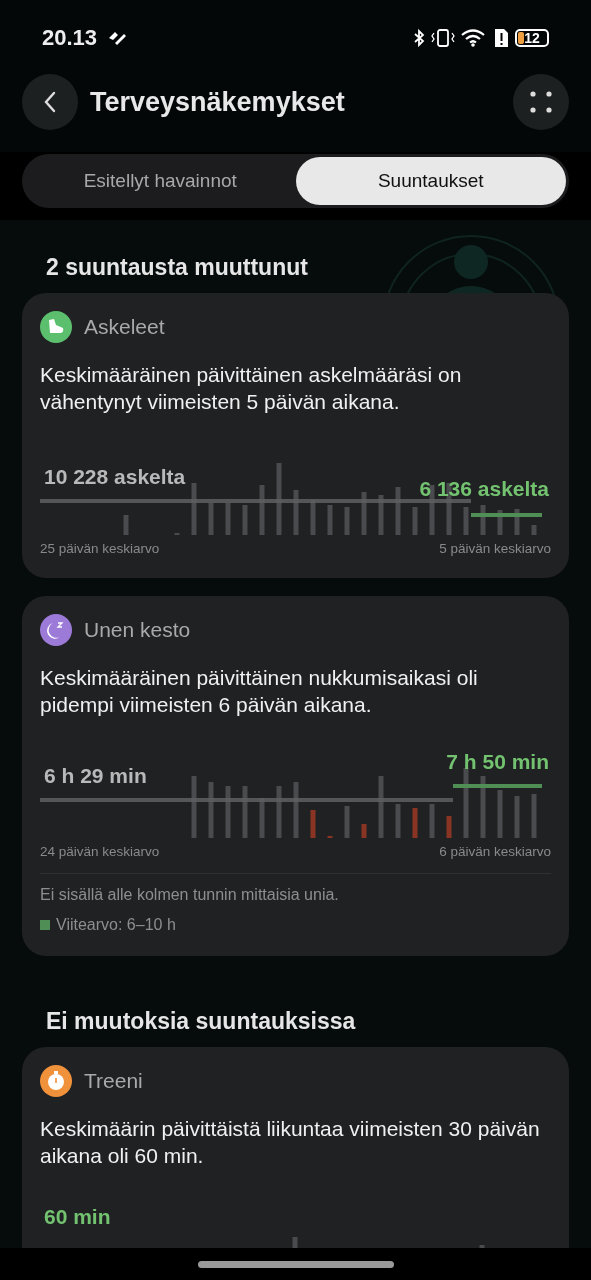 The width and height of the screenshot is (591, 1280). I want to click on legend-text: Viitearvo: 6–10 h, so click(116, 925).